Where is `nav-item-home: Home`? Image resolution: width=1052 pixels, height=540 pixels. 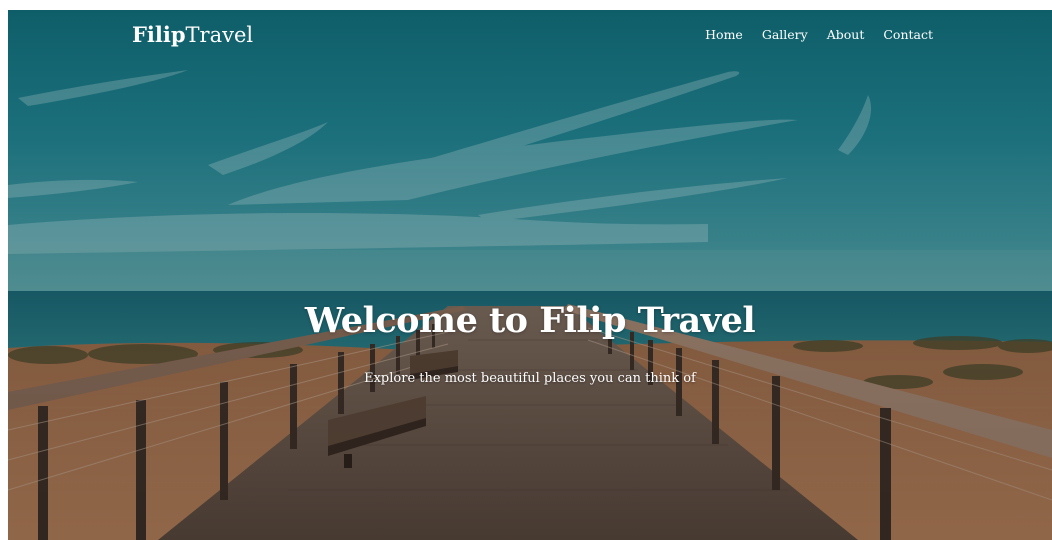 nav-item-home: Home is located at coordinates (724, 35).